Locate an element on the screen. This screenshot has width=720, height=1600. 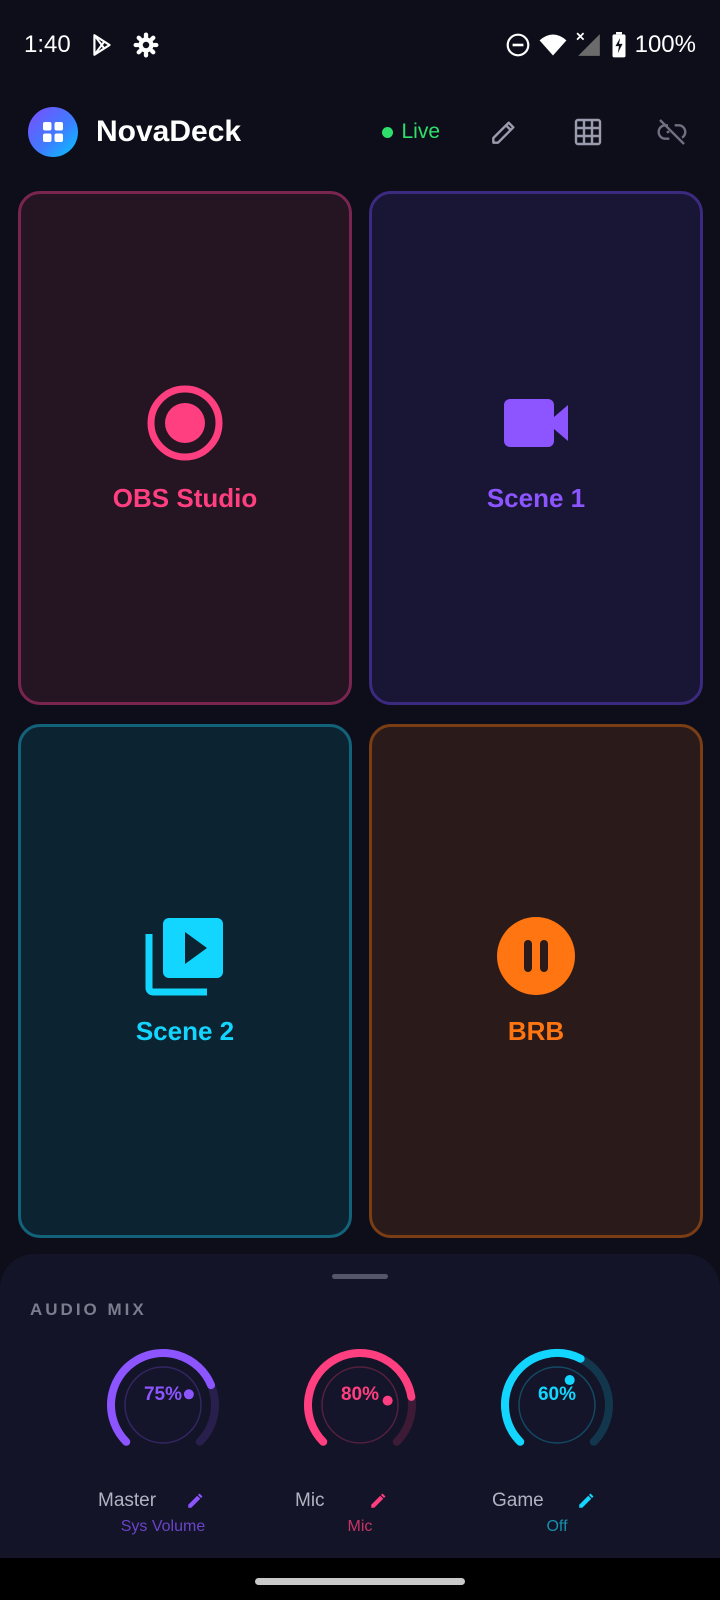
knob-name-row: Master is located at coordinates (163, 1501).